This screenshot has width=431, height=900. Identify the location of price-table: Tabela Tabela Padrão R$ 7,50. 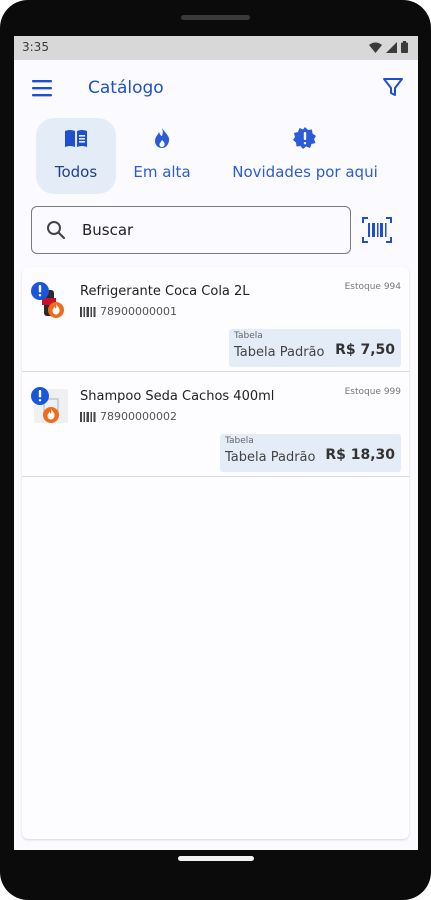
(315, 348).